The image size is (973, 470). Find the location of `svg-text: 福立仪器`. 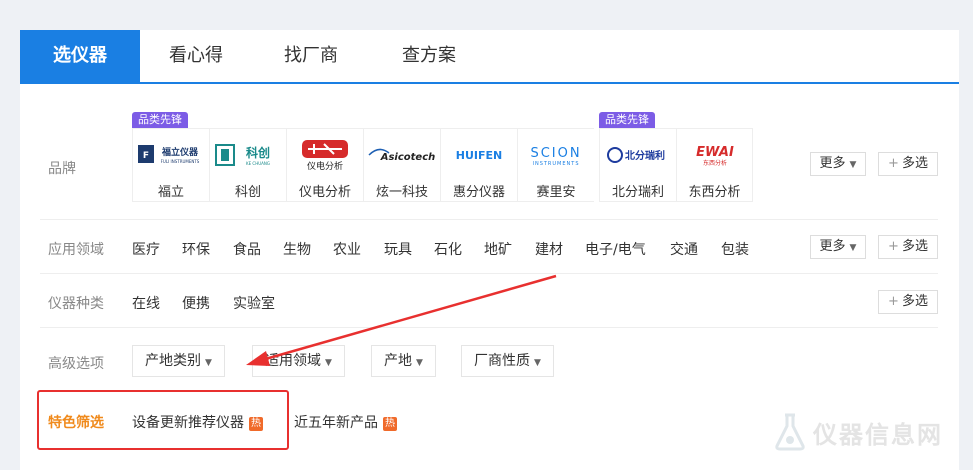

svg-text: 福立仪器 is located at coordinates (180, 152).